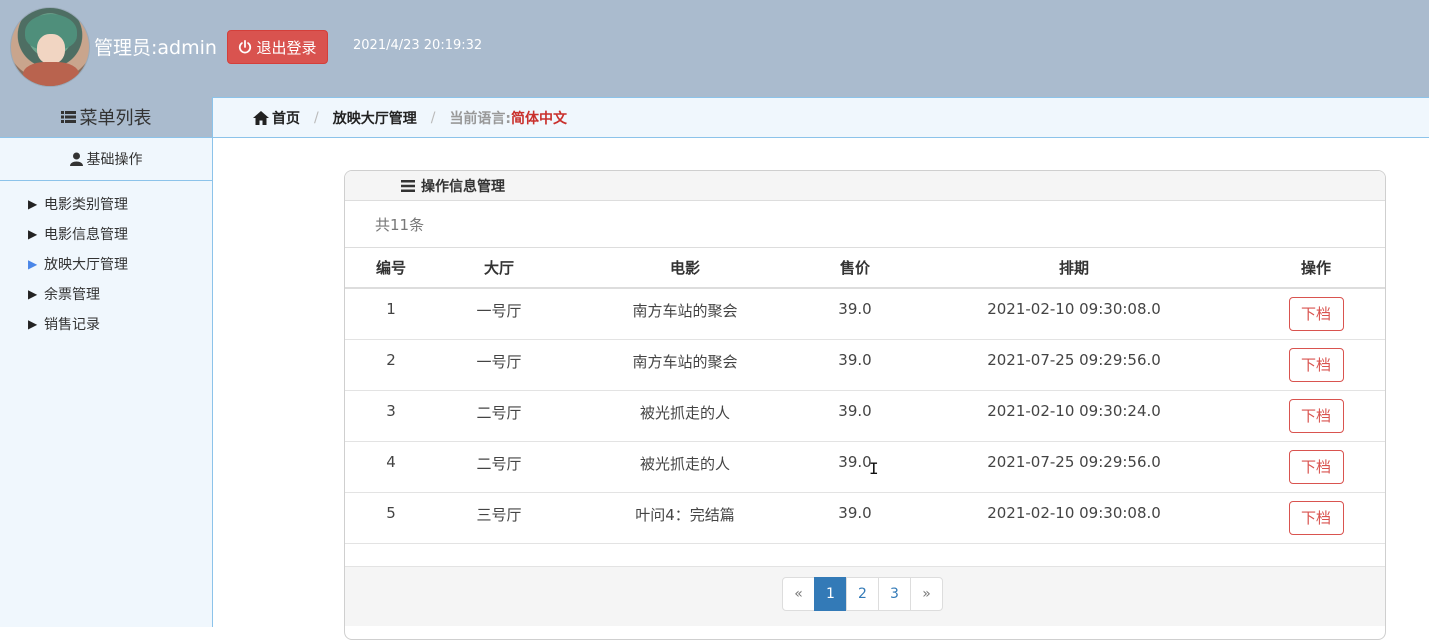  Describe the element at coordinates (685, 268) in the screenshot. I see `column-header: 电影` at that location.